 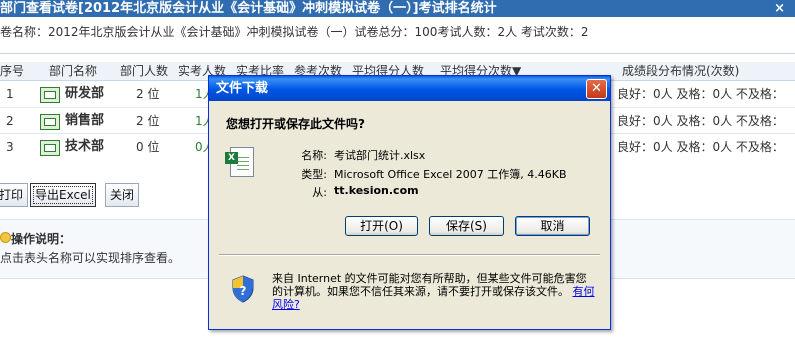 I want to click on col-distribution: 成绩段分布情况(次数), so click(x=680, y=71).